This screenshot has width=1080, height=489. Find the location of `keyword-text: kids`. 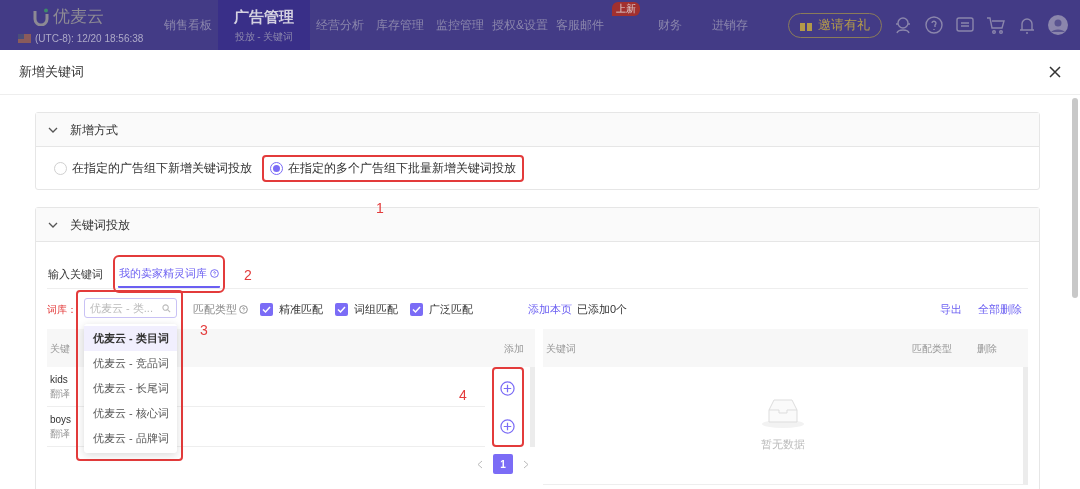

keyword-text: kids is located at coordinates (59, 379).